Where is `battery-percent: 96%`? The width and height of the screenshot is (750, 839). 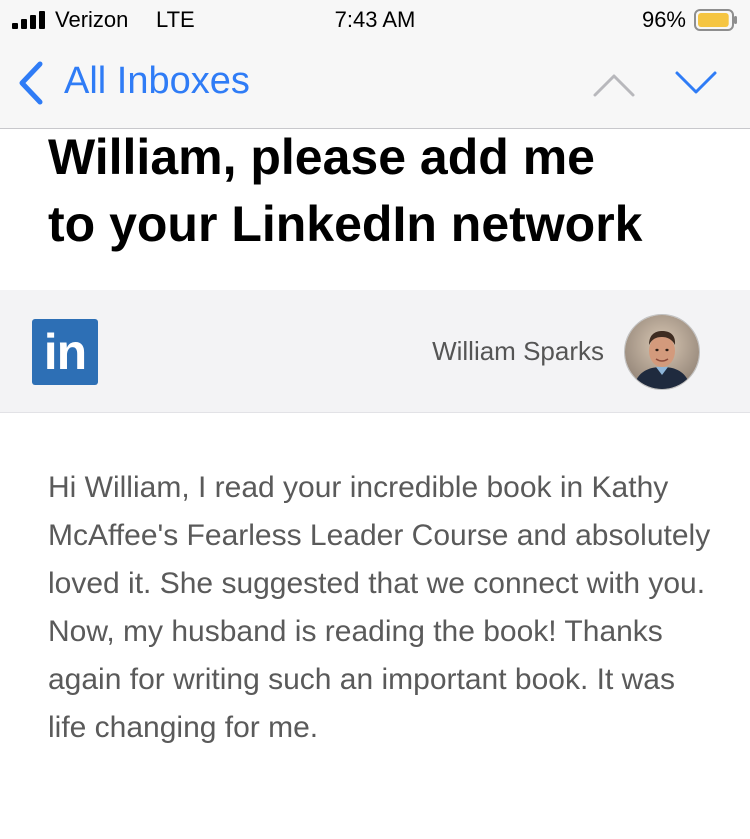 battery-percent: 96% is located at coordinates (663, 19).